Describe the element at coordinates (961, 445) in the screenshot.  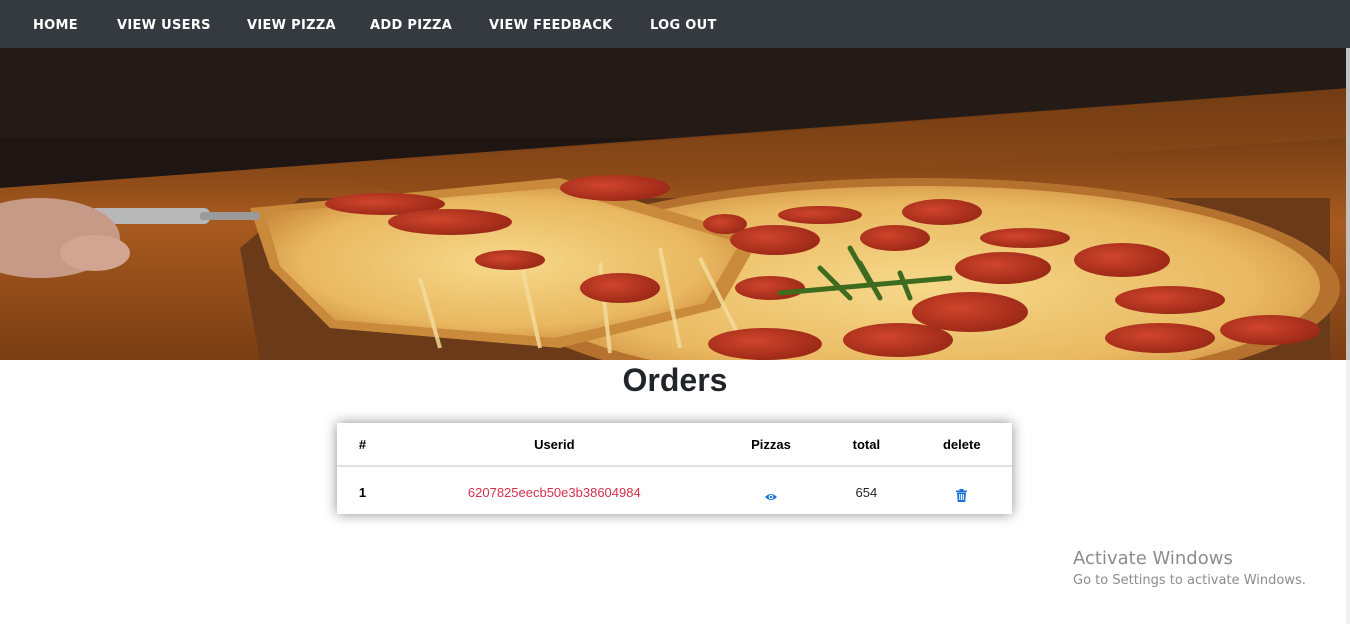
I see `header-delete: delete` at that location.